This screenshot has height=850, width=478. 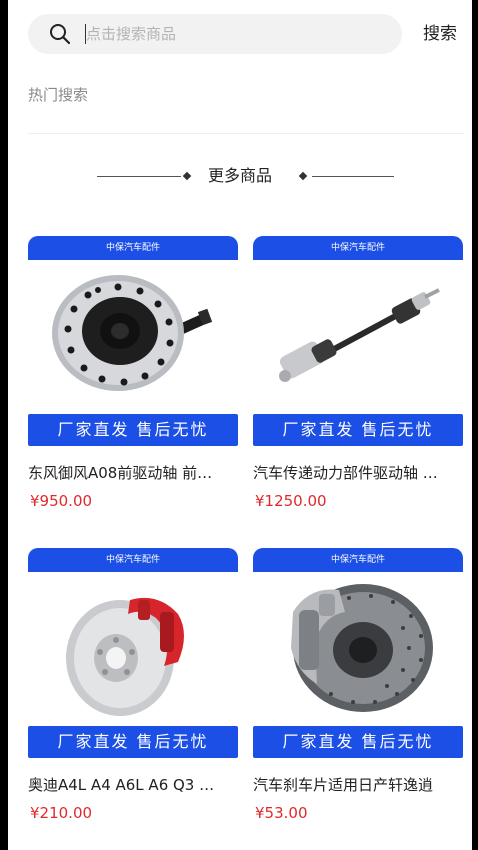 I want to click on search-bar: 搜索, so click(x=248, y=34).